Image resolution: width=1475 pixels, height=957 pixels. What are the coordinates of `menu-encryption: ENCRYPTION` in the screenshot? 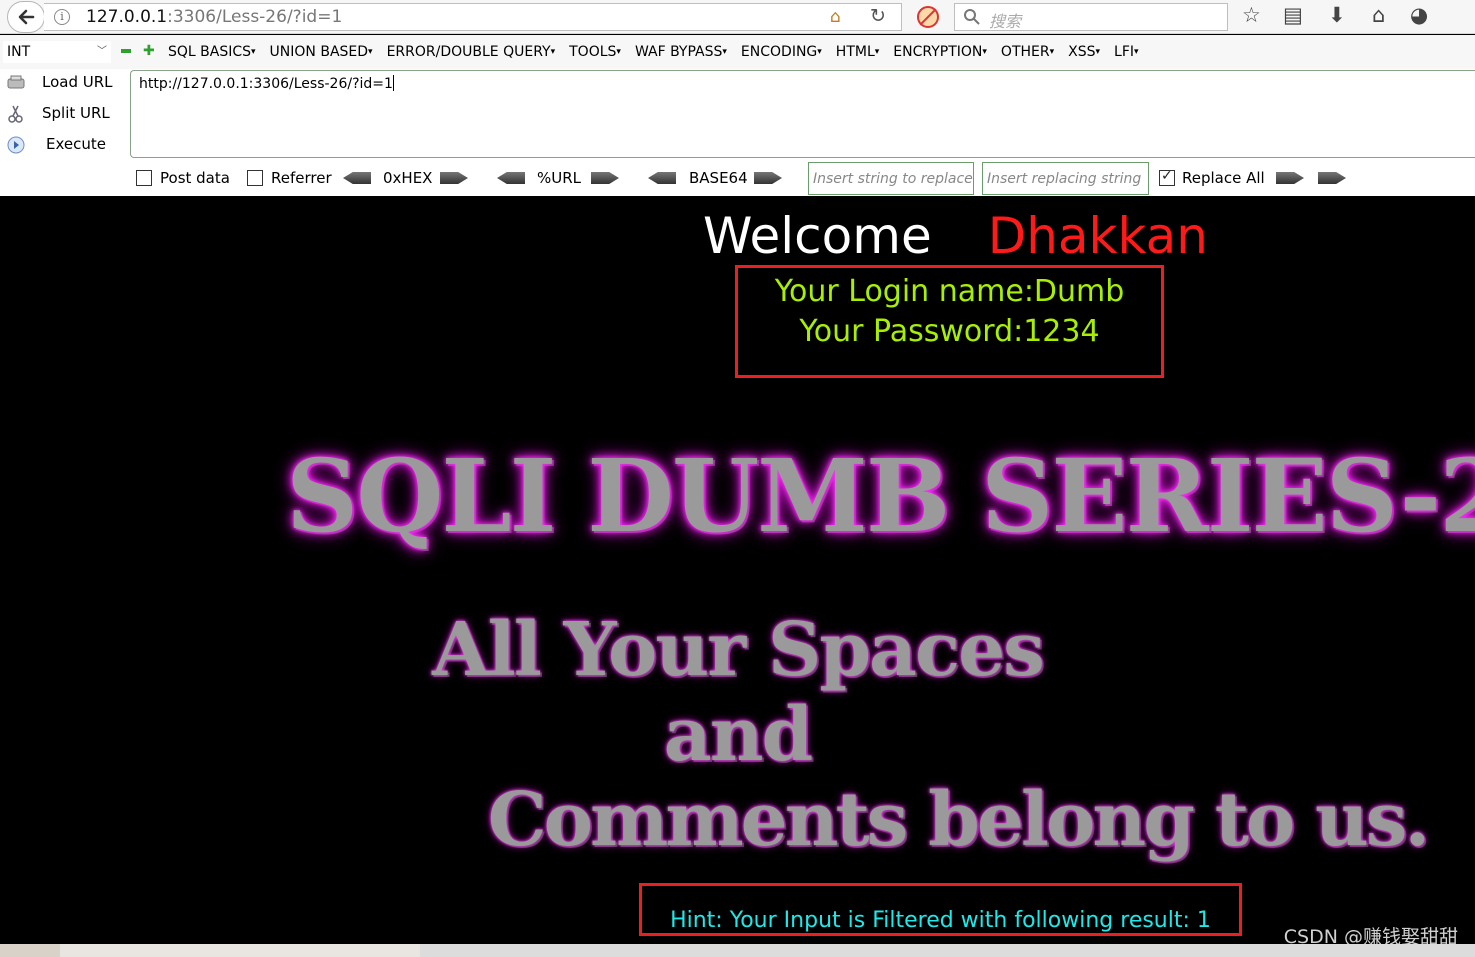 It's located at (940, 52).